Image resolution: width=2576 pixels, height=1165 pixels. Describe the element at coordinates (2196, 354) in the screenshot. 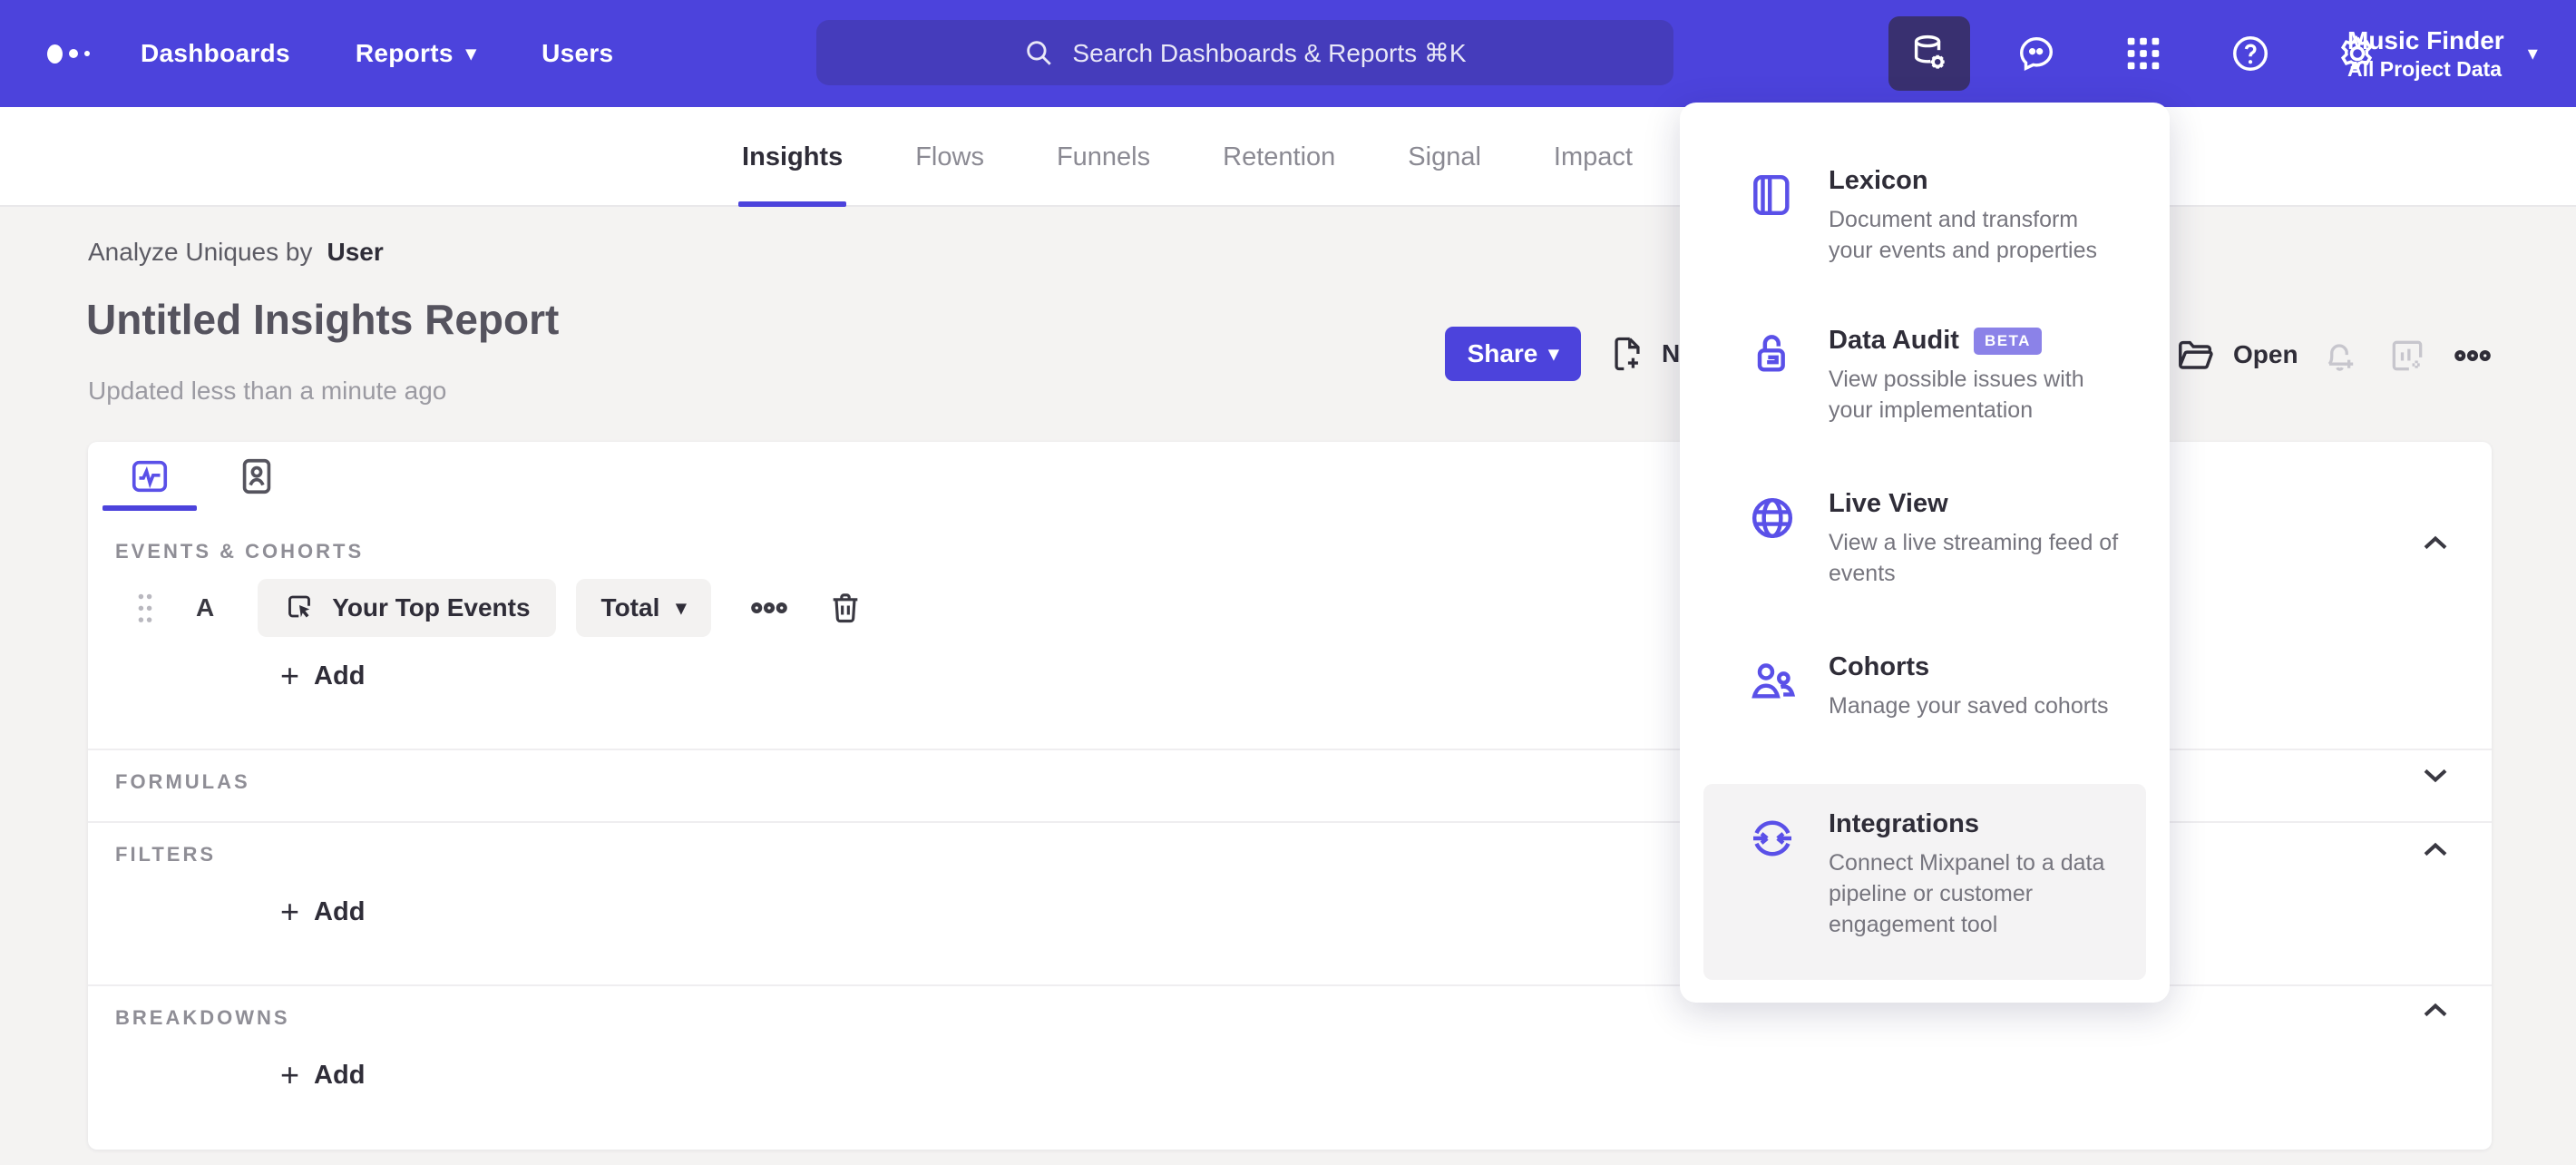

I see `folder-icon` at that location.